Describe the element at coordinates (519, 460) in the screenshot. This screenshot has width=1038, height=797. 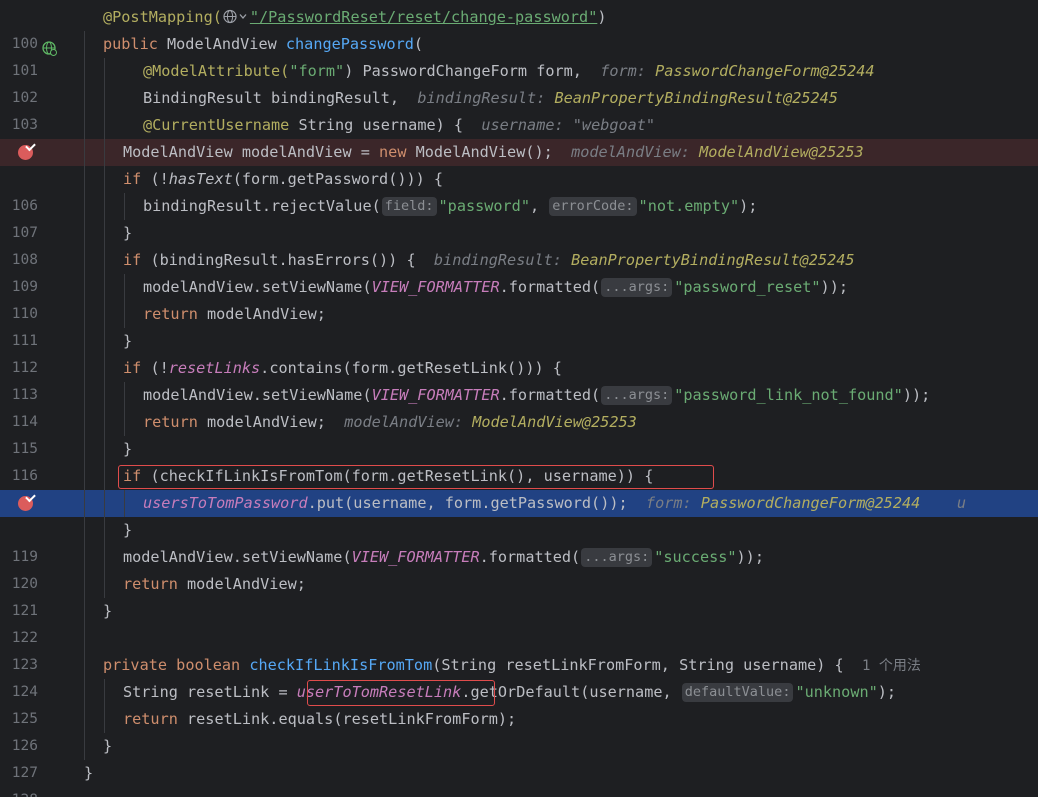
I see `code-line-116: 116 }` at that location.